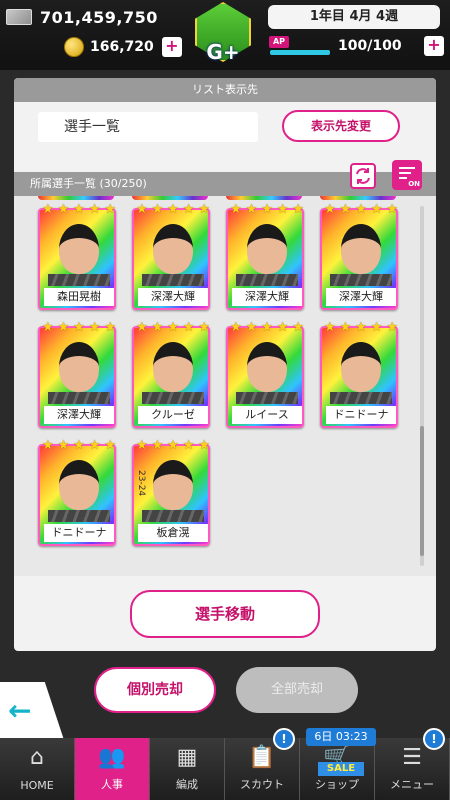 The image size is (450, 800). I want to click on sync-icon, so click(363, 176).